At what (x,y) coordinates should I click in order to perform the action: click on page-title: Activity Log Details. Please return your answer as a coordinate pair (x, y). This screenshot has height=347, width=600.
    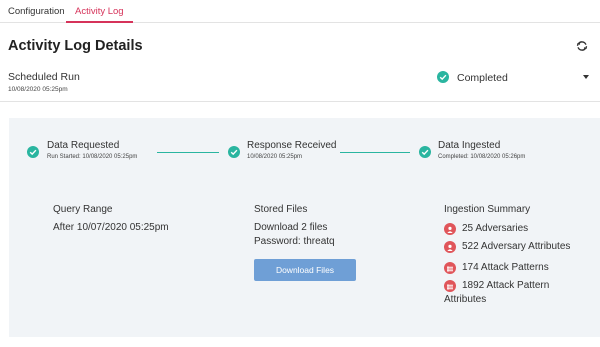
    Looking at the image, I should click on (75, 46).